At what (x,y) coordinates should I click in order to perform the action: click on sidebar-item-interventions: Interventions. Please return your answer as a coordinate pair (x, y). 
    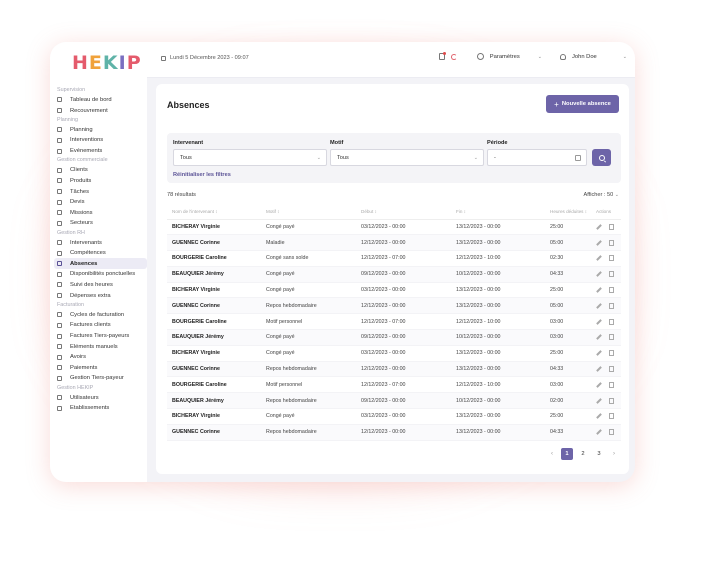
    Looking at the image, I should click on (100, 140).